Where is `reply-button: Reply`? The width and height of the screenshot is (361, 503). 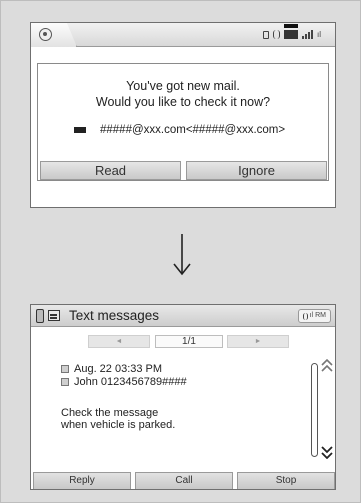
reply-button: Reply is located at coordinates (82, 480).